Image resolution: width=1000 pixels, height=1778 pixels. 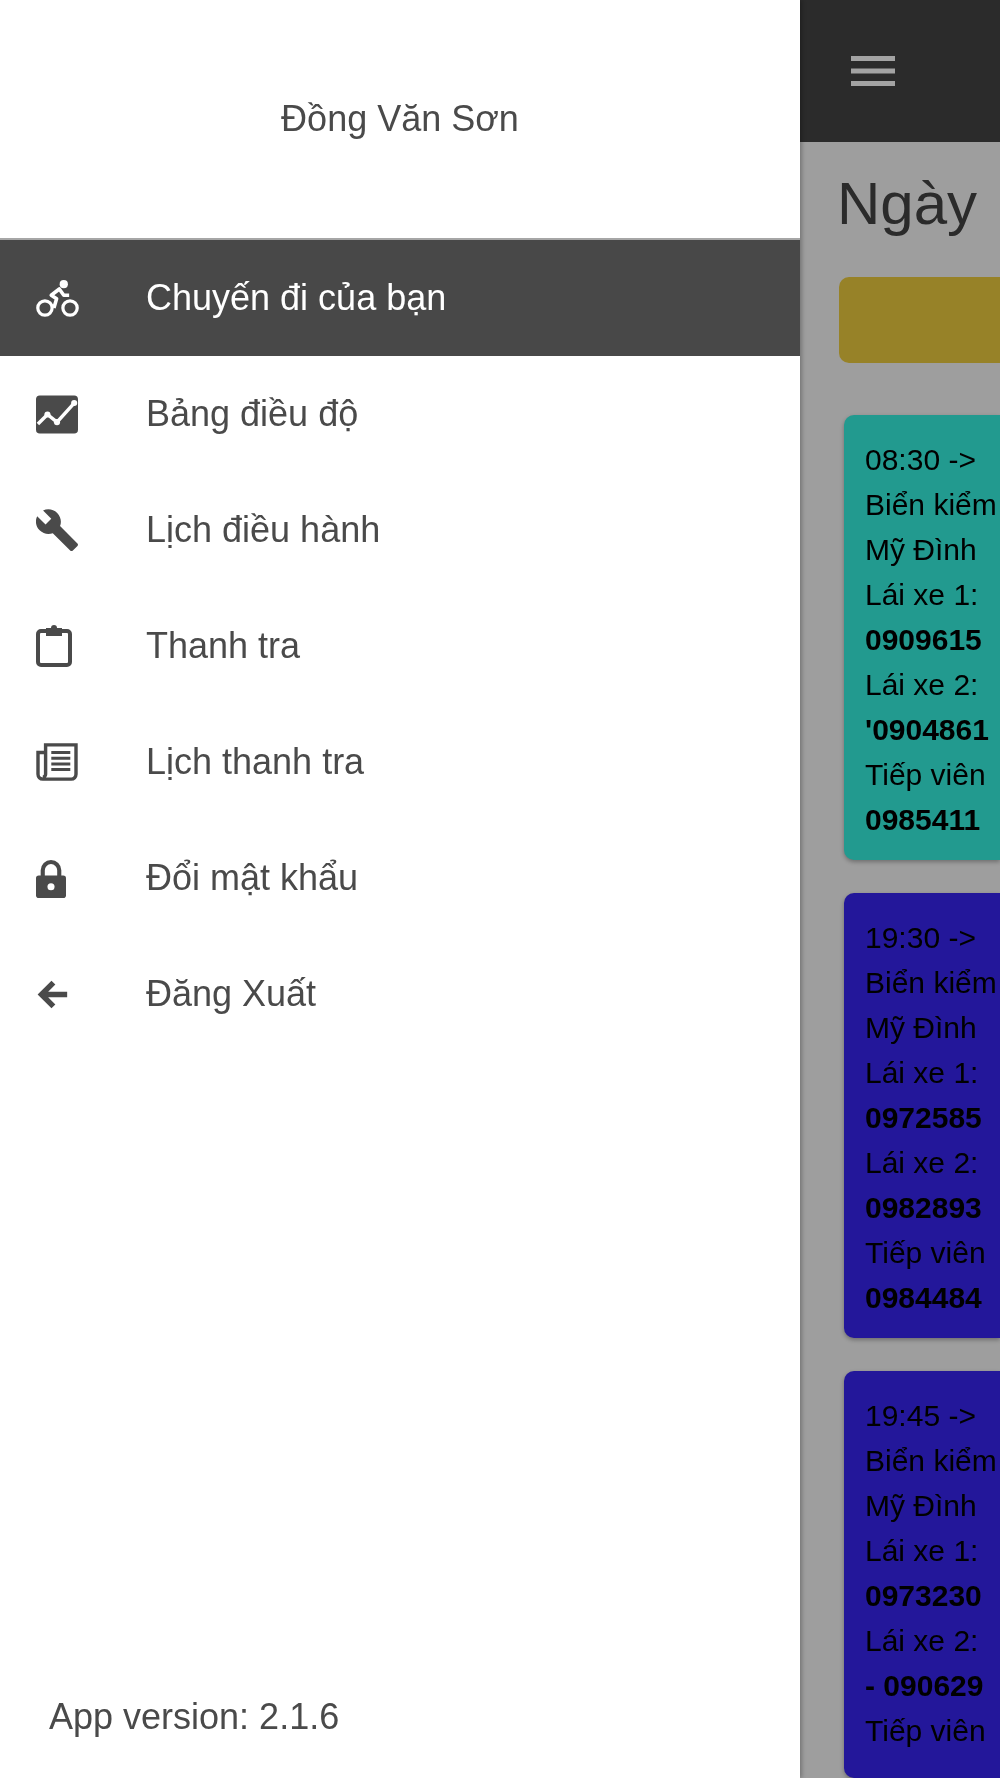 What do you see at coordinates (400, 530) in the screenshot?
I see `menu-item: Lịch điều hành` at bounding box center [400, 530].